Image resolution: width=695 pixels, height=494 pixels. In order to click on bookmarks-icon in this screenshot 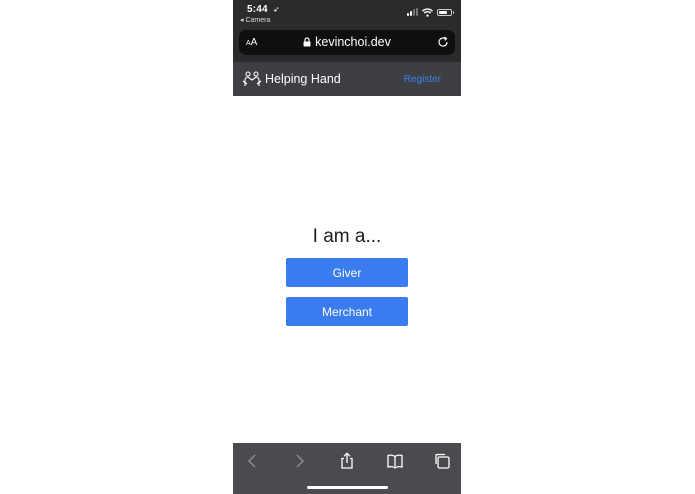, I will do `click(395, 461)`.